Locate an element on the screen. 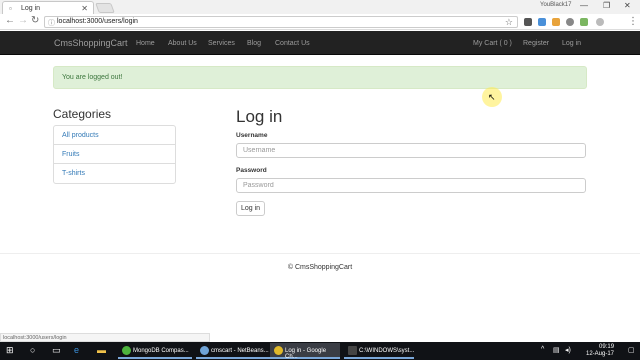 The width and height of the screenshot is (640, 360). file-explorer-icon: ▬ is located at coordinates (101, 350).